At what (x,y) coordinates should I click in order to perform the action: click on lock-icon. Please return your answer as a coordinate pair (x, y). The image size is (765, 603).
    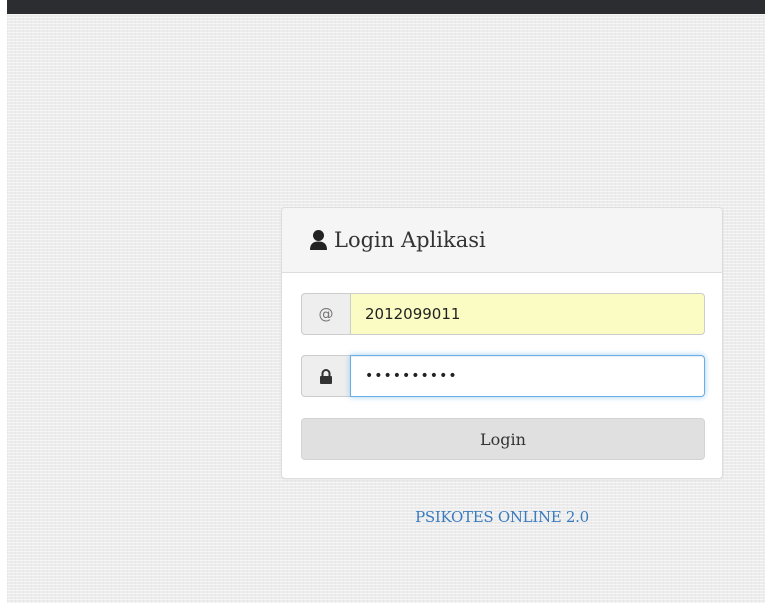
    Looking at the image, I should click on (325, 376).